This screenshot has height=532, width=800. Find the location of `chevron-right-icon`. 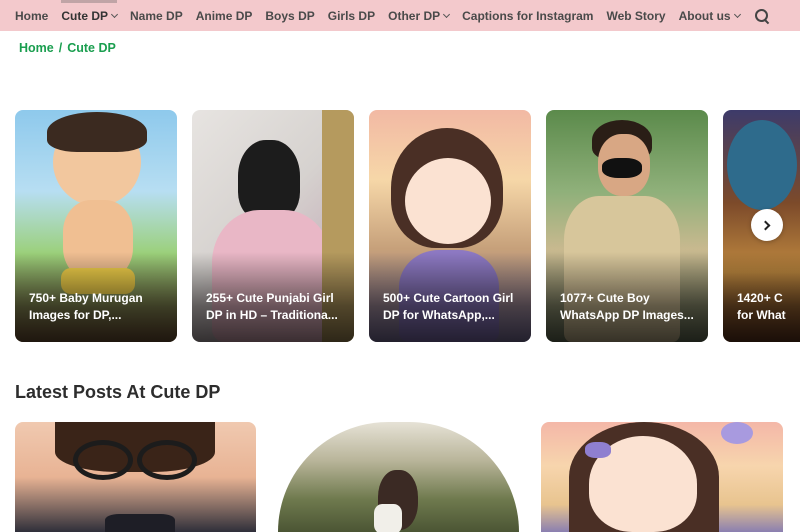

chevron-right-icon is located at coordinates (765, 225).